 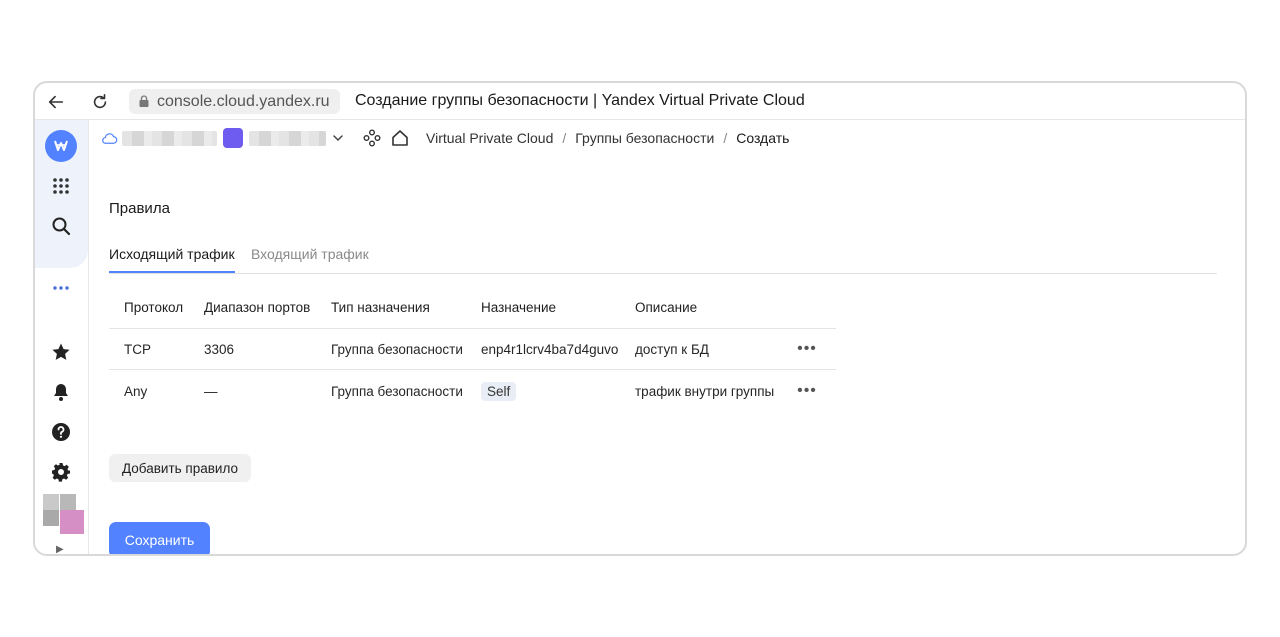 I want to click on protocol-cell: TCP, so click(x=137, y=349).